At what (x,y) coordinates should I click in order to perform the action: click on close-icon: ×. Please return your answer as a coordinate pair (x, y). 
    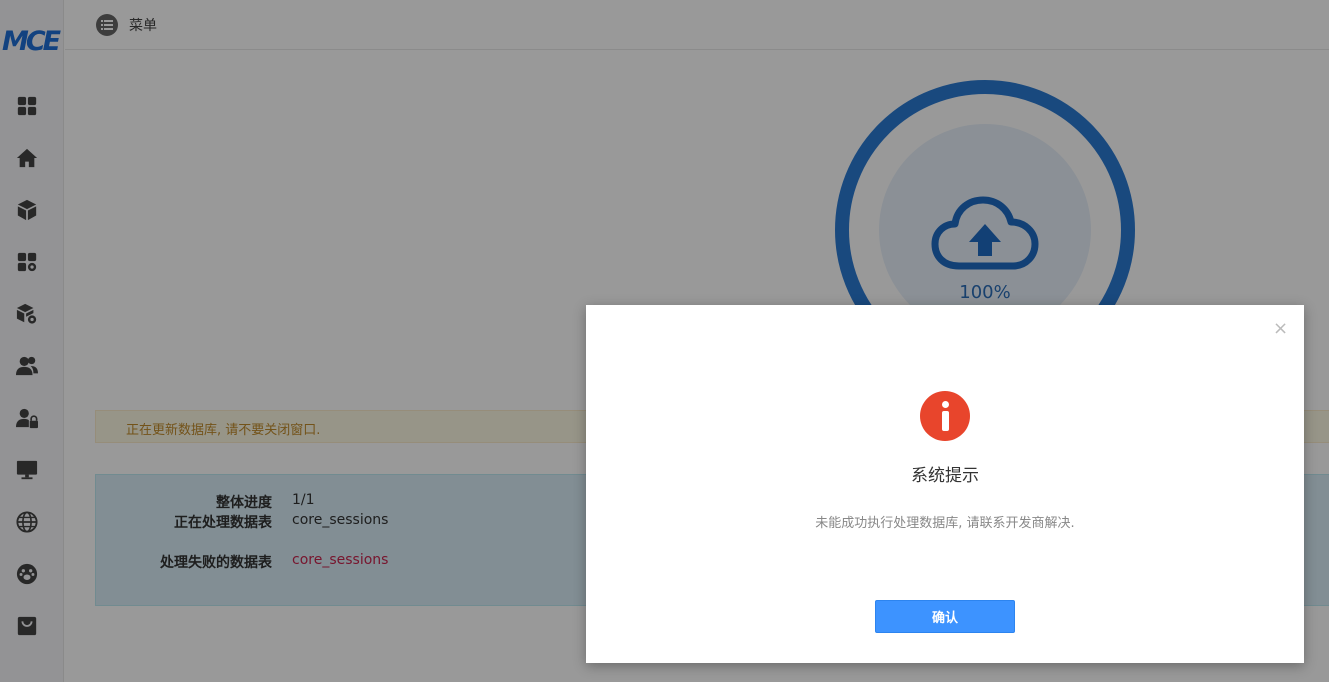
    Looking at the image, I should click on (1280, 329).